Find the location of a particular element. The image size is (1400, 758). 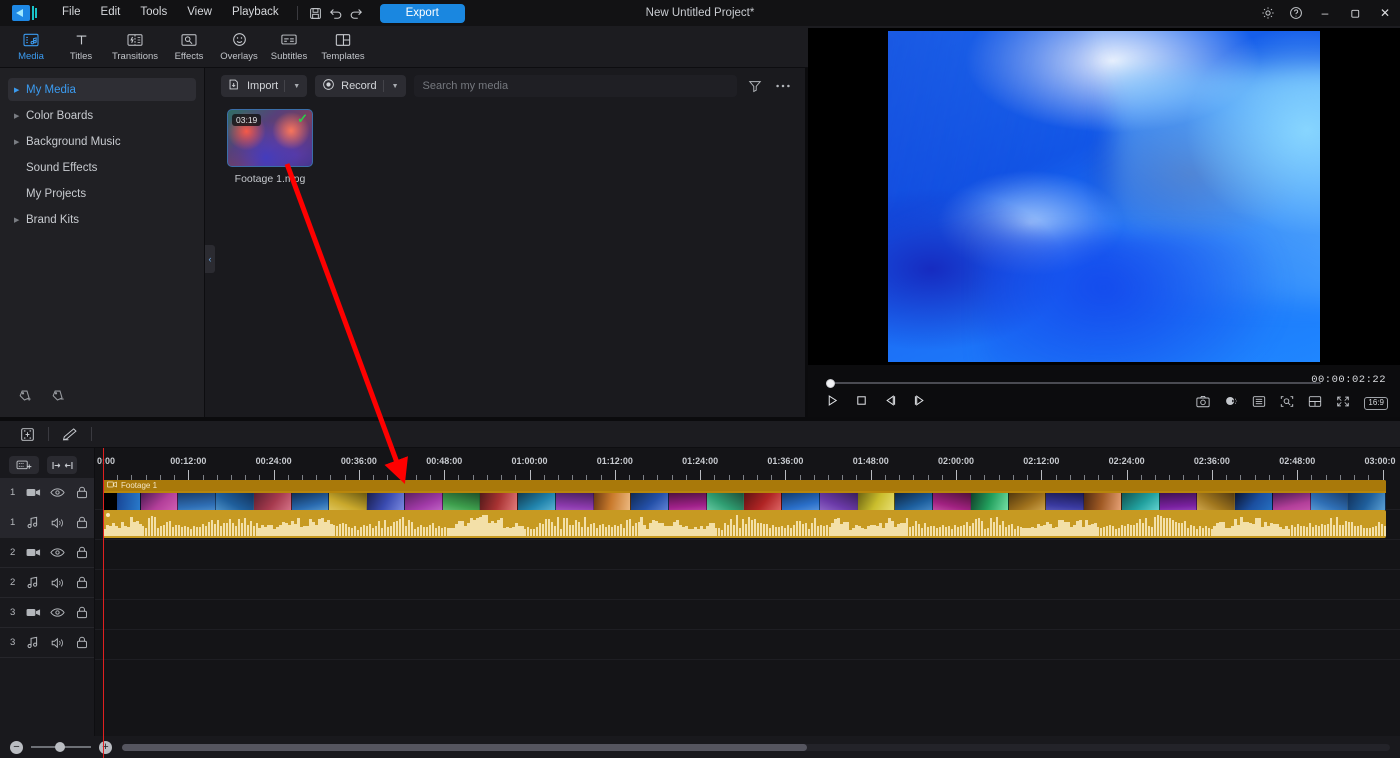

zoom-slider-knob is located at coordinates (60, 747).